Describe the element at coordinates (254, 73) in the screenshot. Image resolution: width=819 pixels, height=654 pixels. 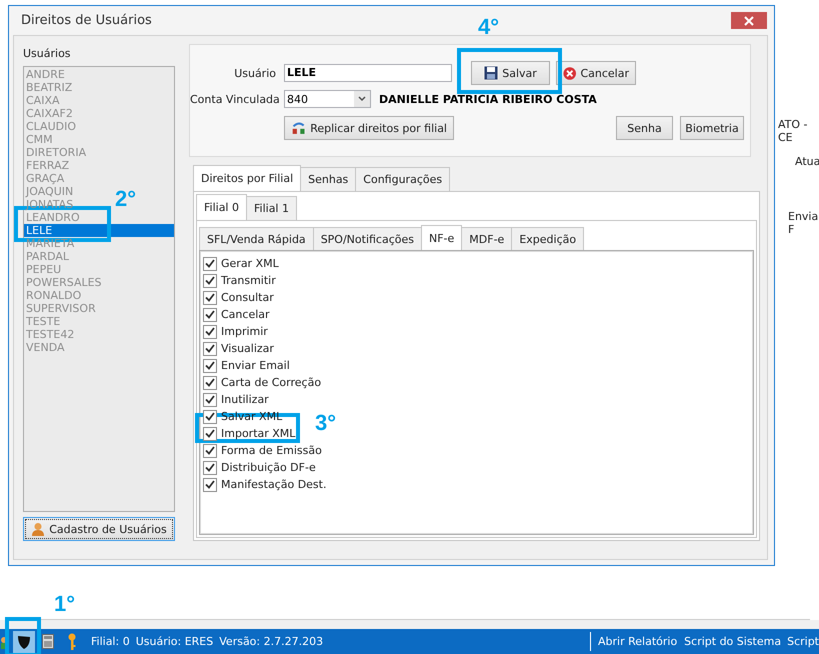
I see `user-label: Usuário` at that location.